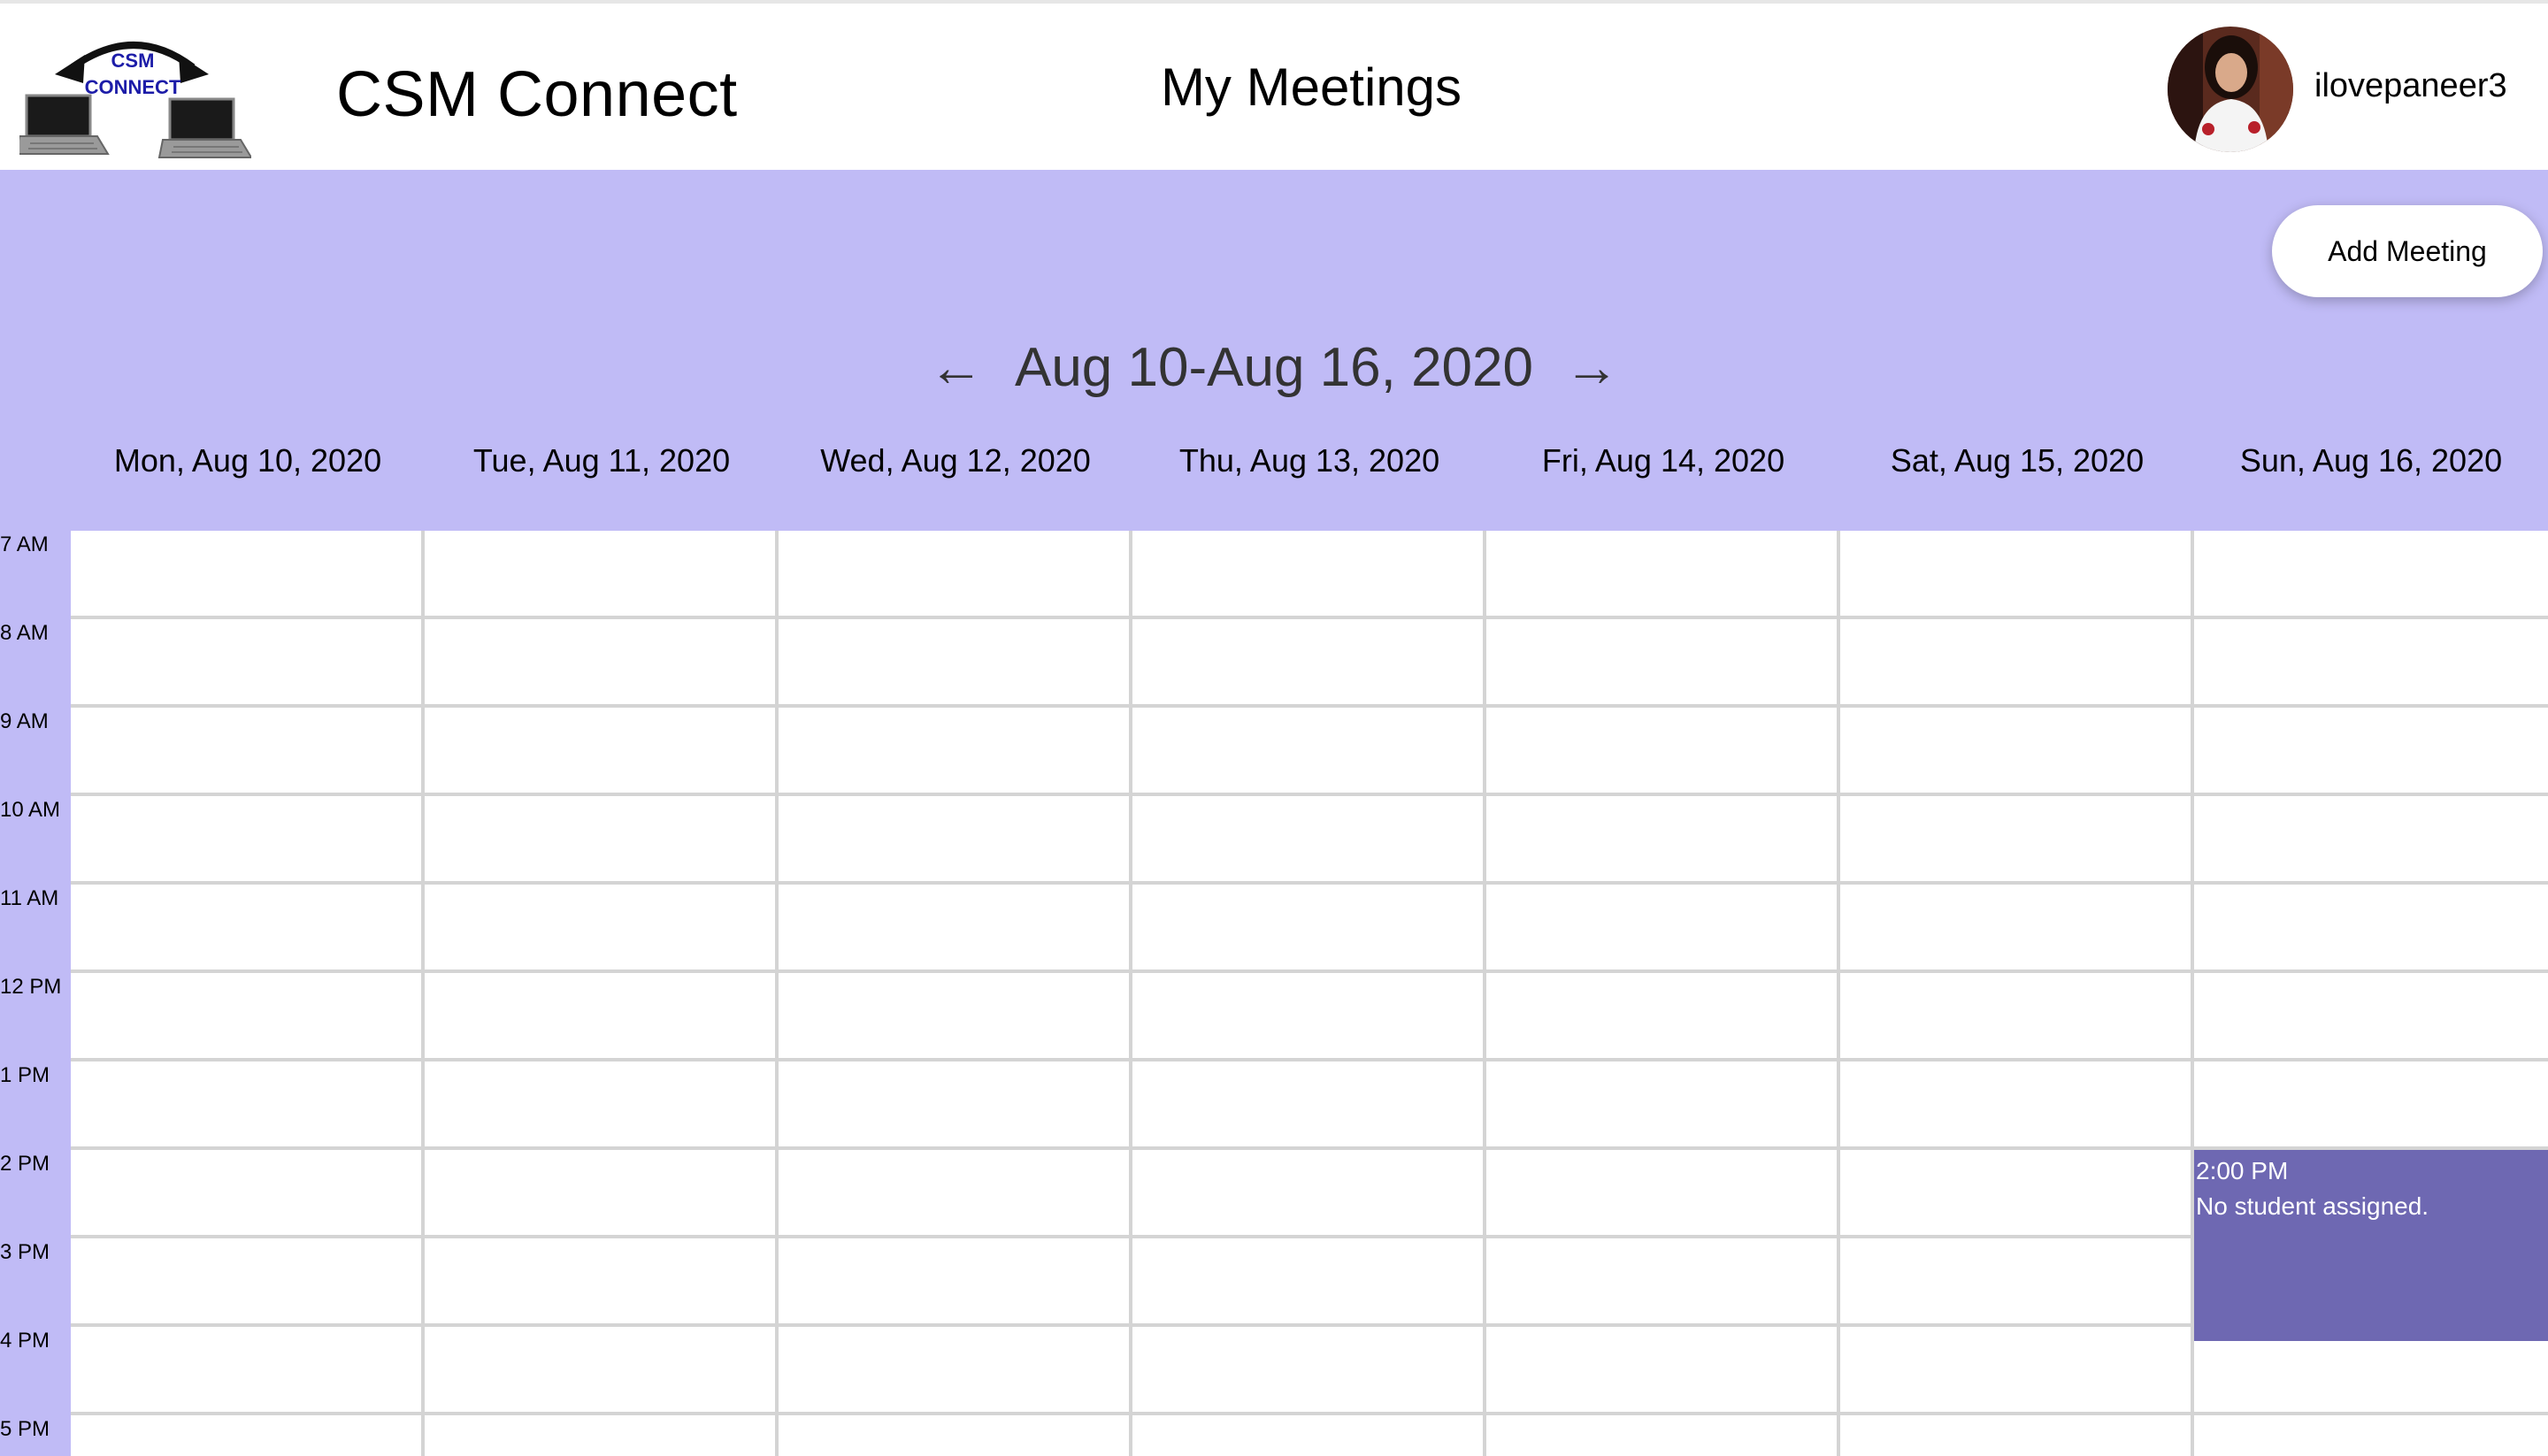 This screenshot has width=2548, height=1456. Describe the element at coordinates (1309, 460) in the screenshot. I see `day-header-thu: Thu, Aug 13, 2020` at that location.